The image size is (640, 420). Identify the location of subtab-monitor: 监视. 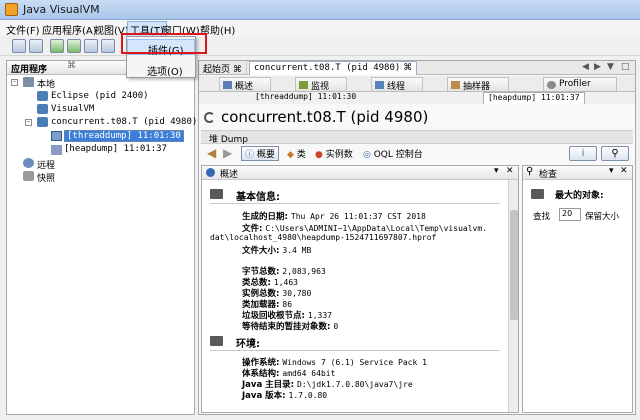
(321, 84).